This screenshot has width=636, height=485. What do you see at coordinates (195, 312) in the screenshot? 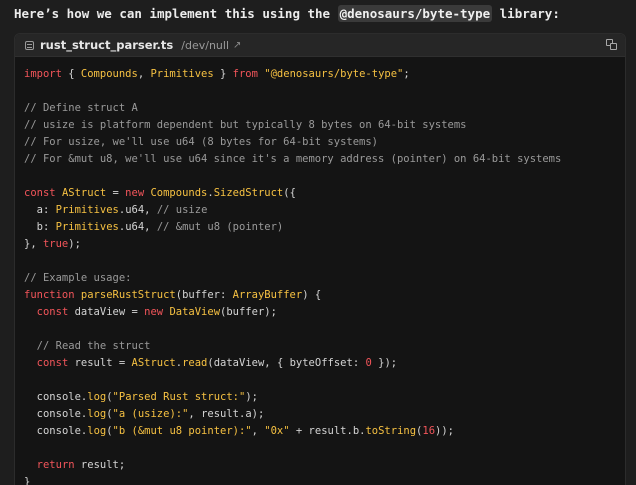
I see `code-token: DataView` at bounding box center [195, 312].